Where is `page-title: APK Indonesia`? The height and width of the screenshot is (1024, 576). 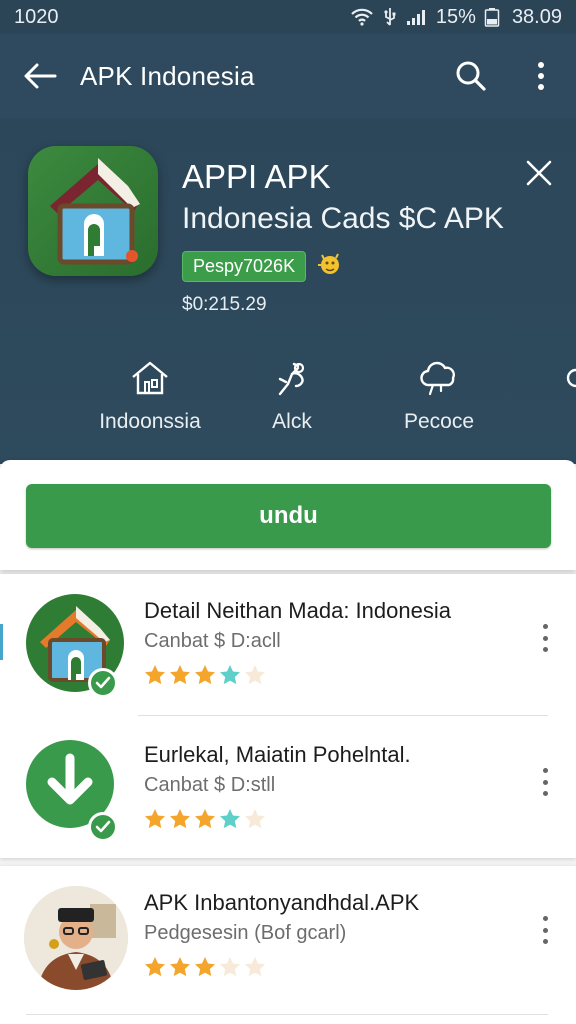 page-title: APK Indonesia is located at coordinates (167, 75).